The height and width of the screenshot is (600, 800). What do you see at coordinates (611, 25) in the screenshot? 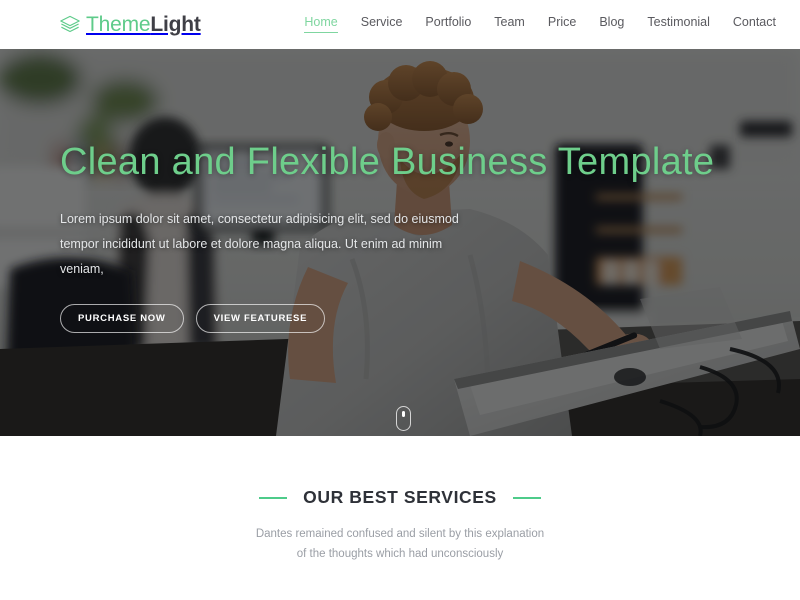
I see `nav-item-blog: Blog` at bounding box center [611, 25].